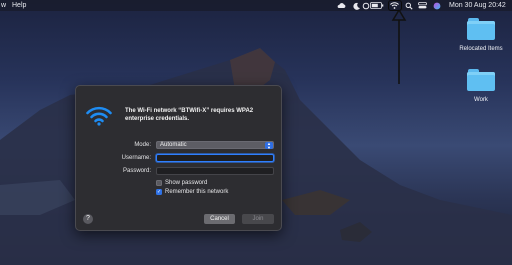 This screenshot has width=512, height=265. Describe the element at coordinates (186, 183) in the screenshot. I see `show-password-label: Show password` at that location.